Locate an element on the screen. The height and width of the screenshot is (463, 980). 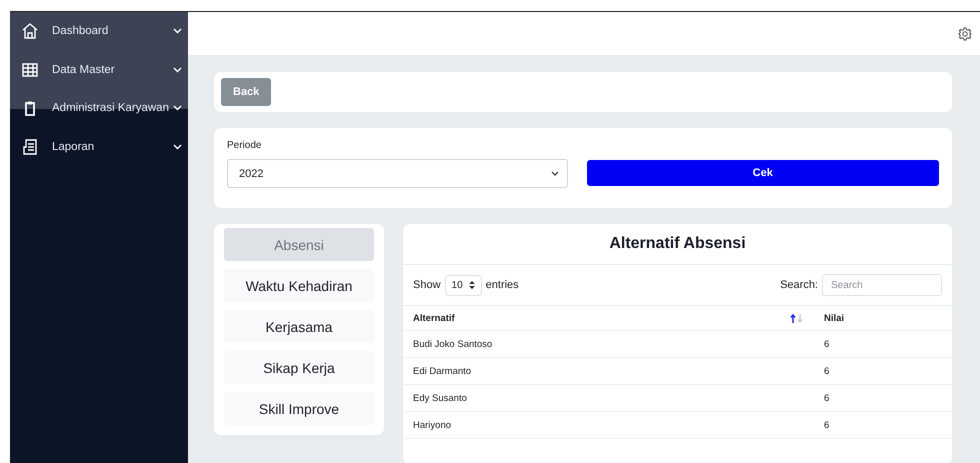
criteria-tab: Waktu Kehadiran is located at coordinates (299, 285).